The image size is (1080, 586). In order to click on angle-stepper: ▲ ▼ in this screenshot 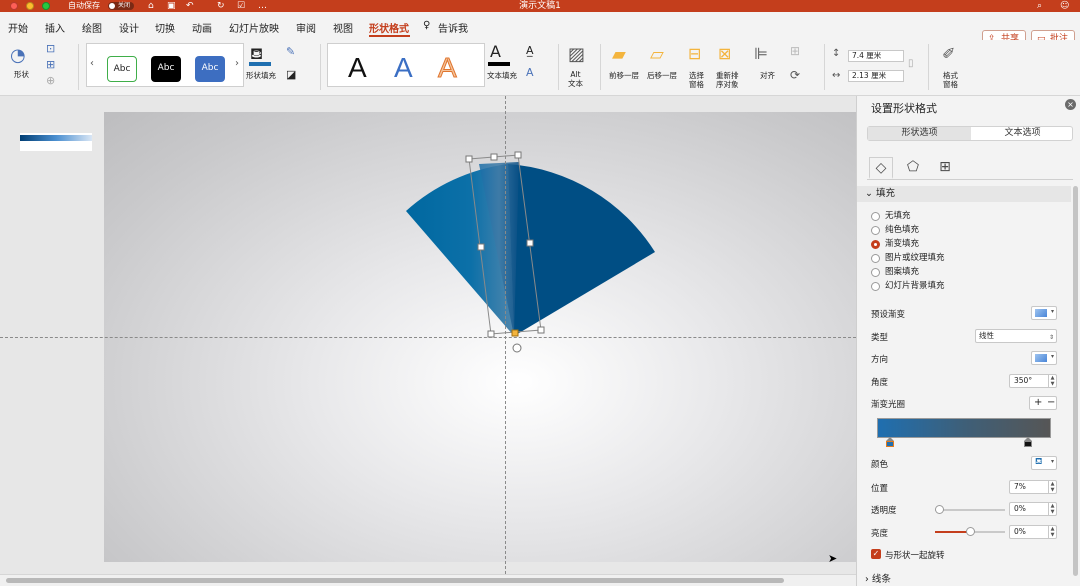, I will do `click(1052, 381)`.